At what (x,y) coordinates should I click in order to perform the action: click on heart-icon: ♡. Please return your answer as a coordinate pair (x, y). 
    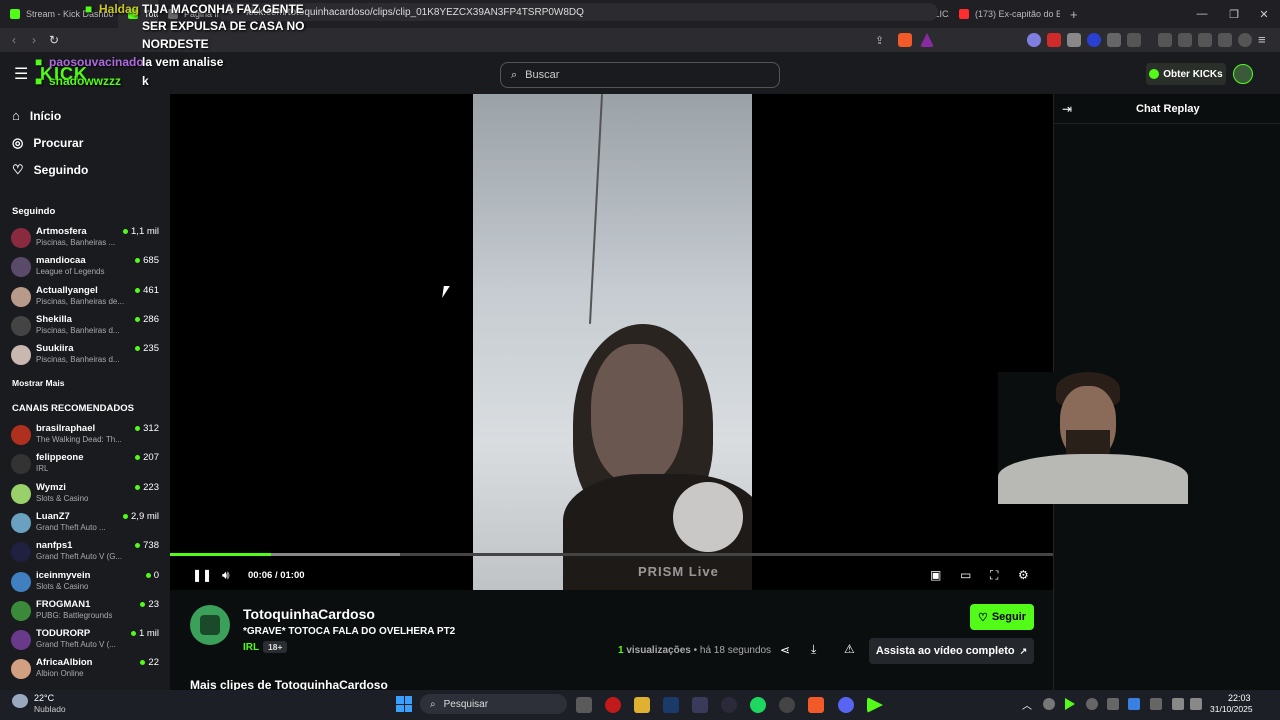
    Looking at the image, I should click on (982, 617).